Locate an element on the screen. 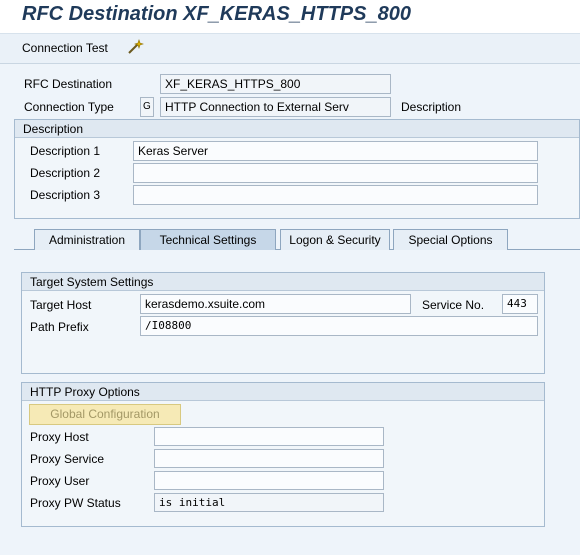 The height and width of the screenshot is (555, 580). path-prefix-field: /I08800 is located at coordinates (339, 326).